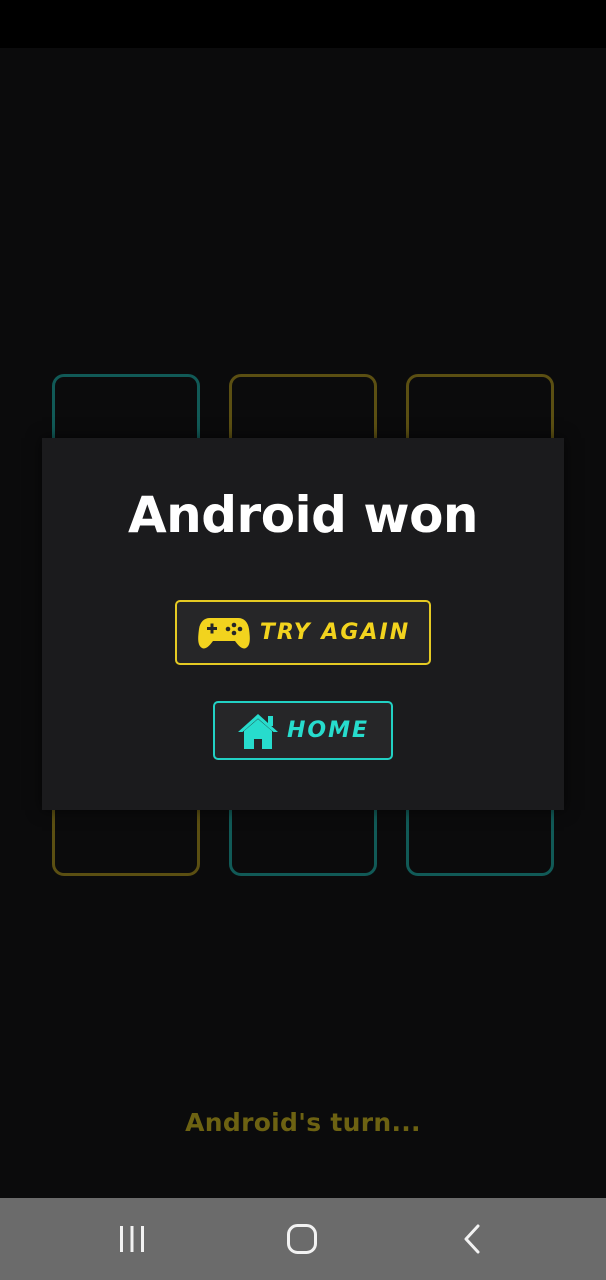 Image resolution: width=606 pixels, height=1280 pixels. I want to click on try-again-label: TRY AGAIN, so click(335, 632).